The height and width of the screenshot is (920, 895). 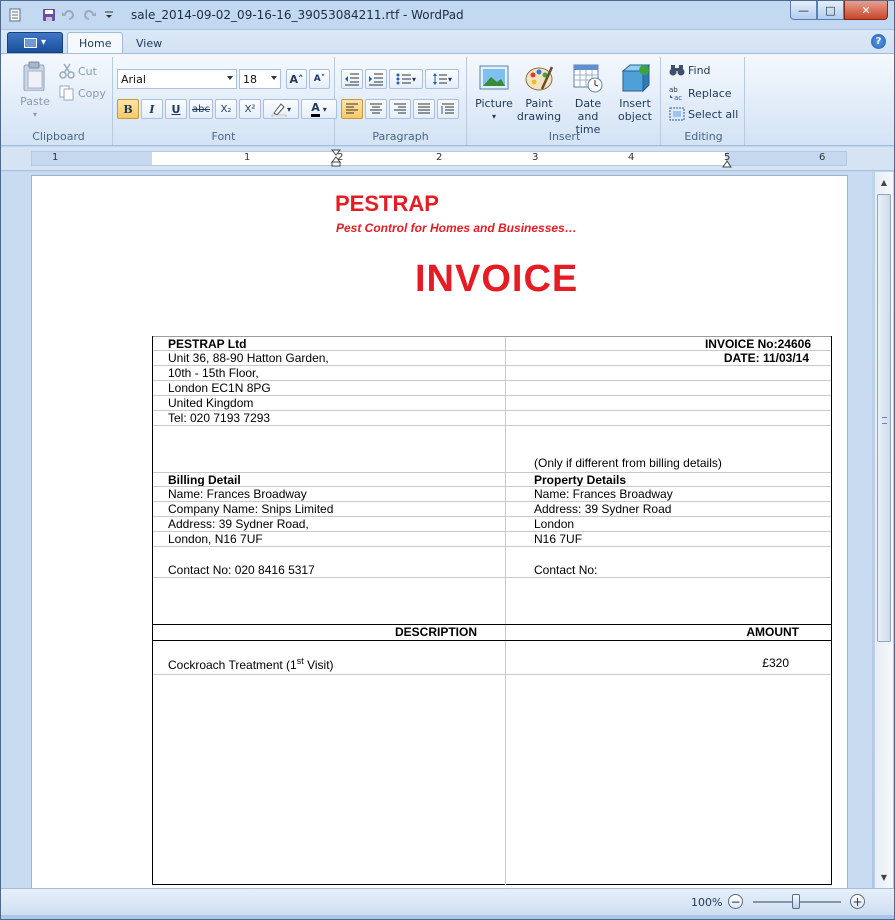 I want to click on line-spacing-button: ▾, so click(x=442, y=79).